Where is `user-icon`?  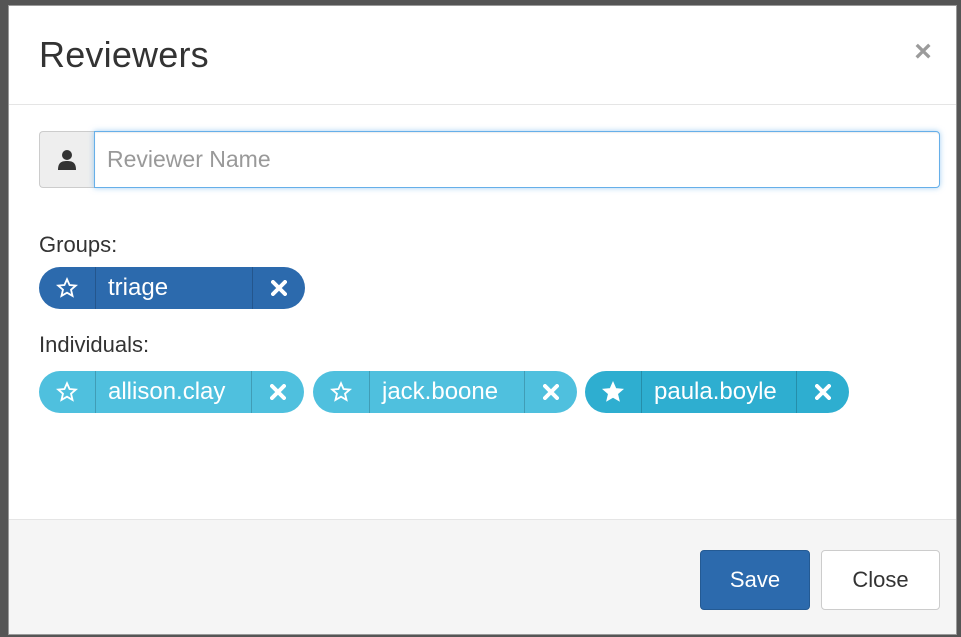 user-icon is located at coordinates (66, 159).